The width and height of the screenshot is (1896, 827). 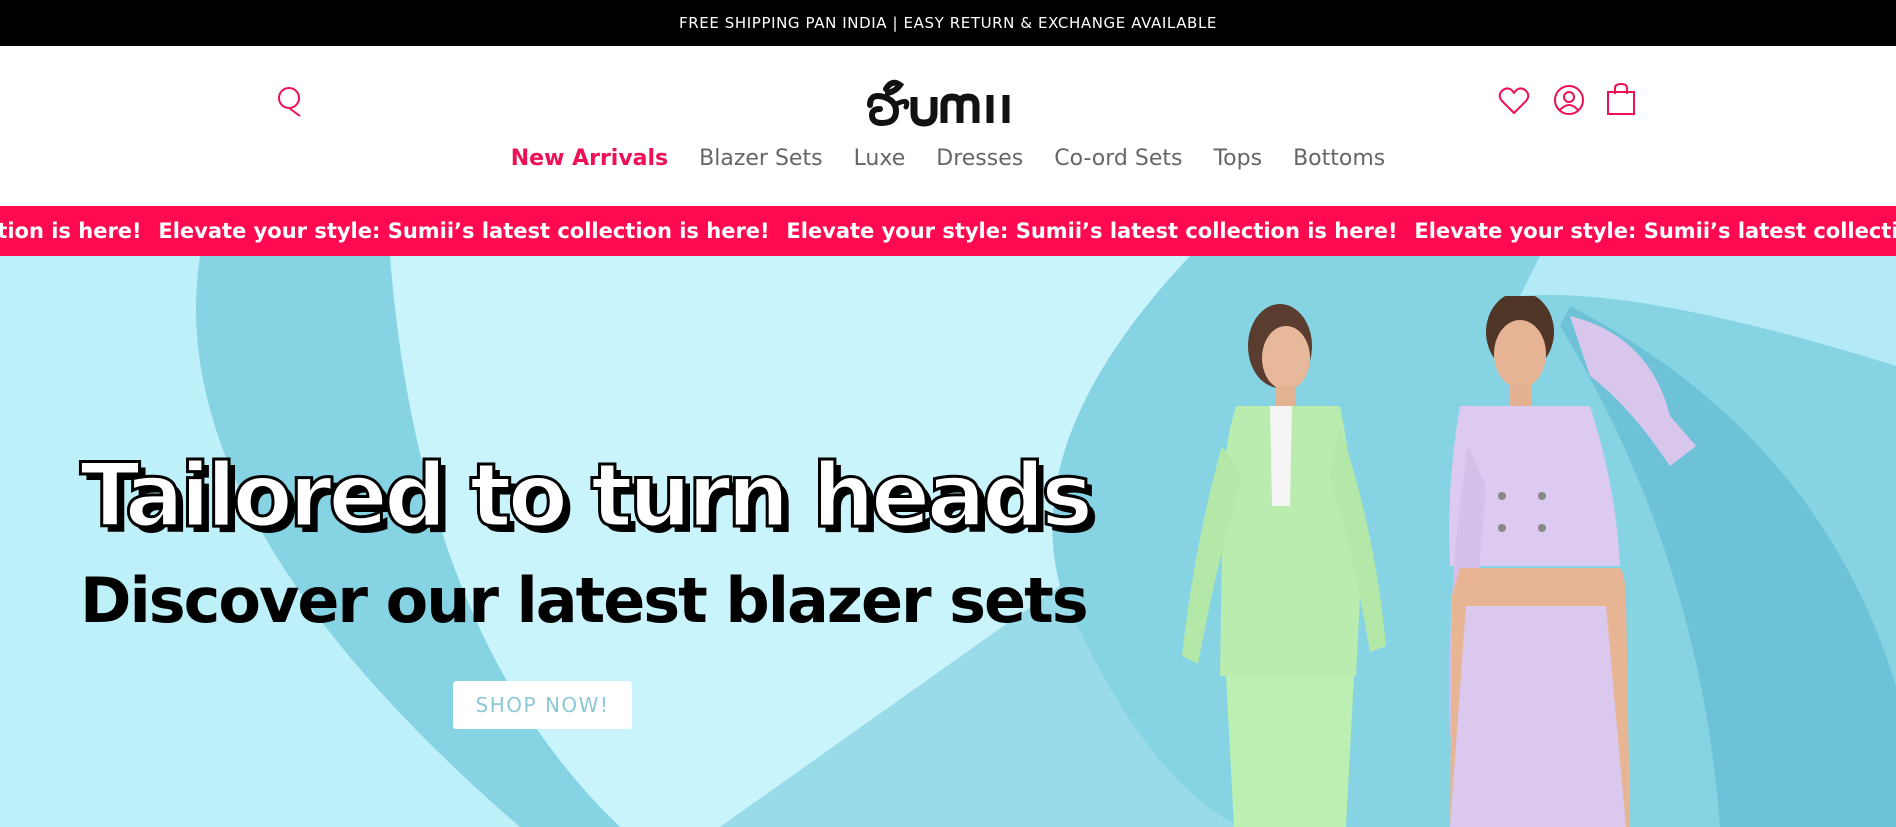 I want to click on user-icon, so click(x=1569, y=100).